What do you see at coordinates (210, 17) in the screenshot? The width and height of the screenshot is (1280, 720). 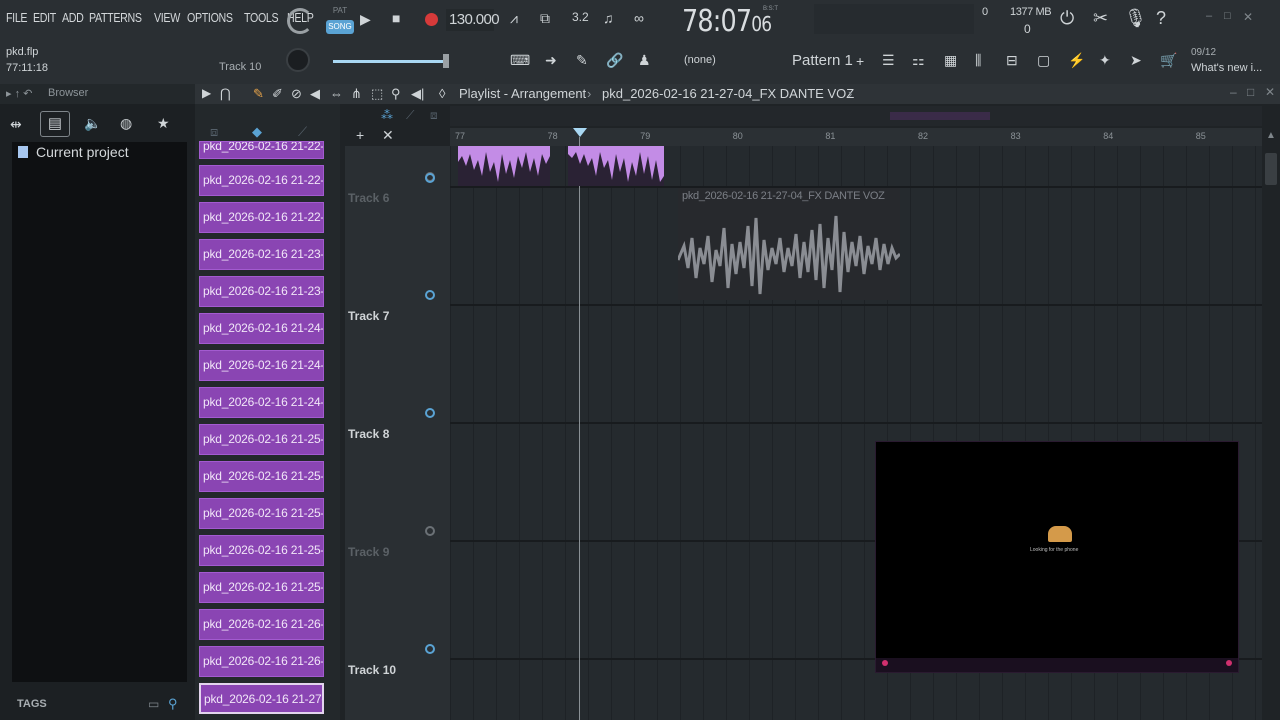 I see `menu-options: OPTIONS` at bounding box center [210, 17].